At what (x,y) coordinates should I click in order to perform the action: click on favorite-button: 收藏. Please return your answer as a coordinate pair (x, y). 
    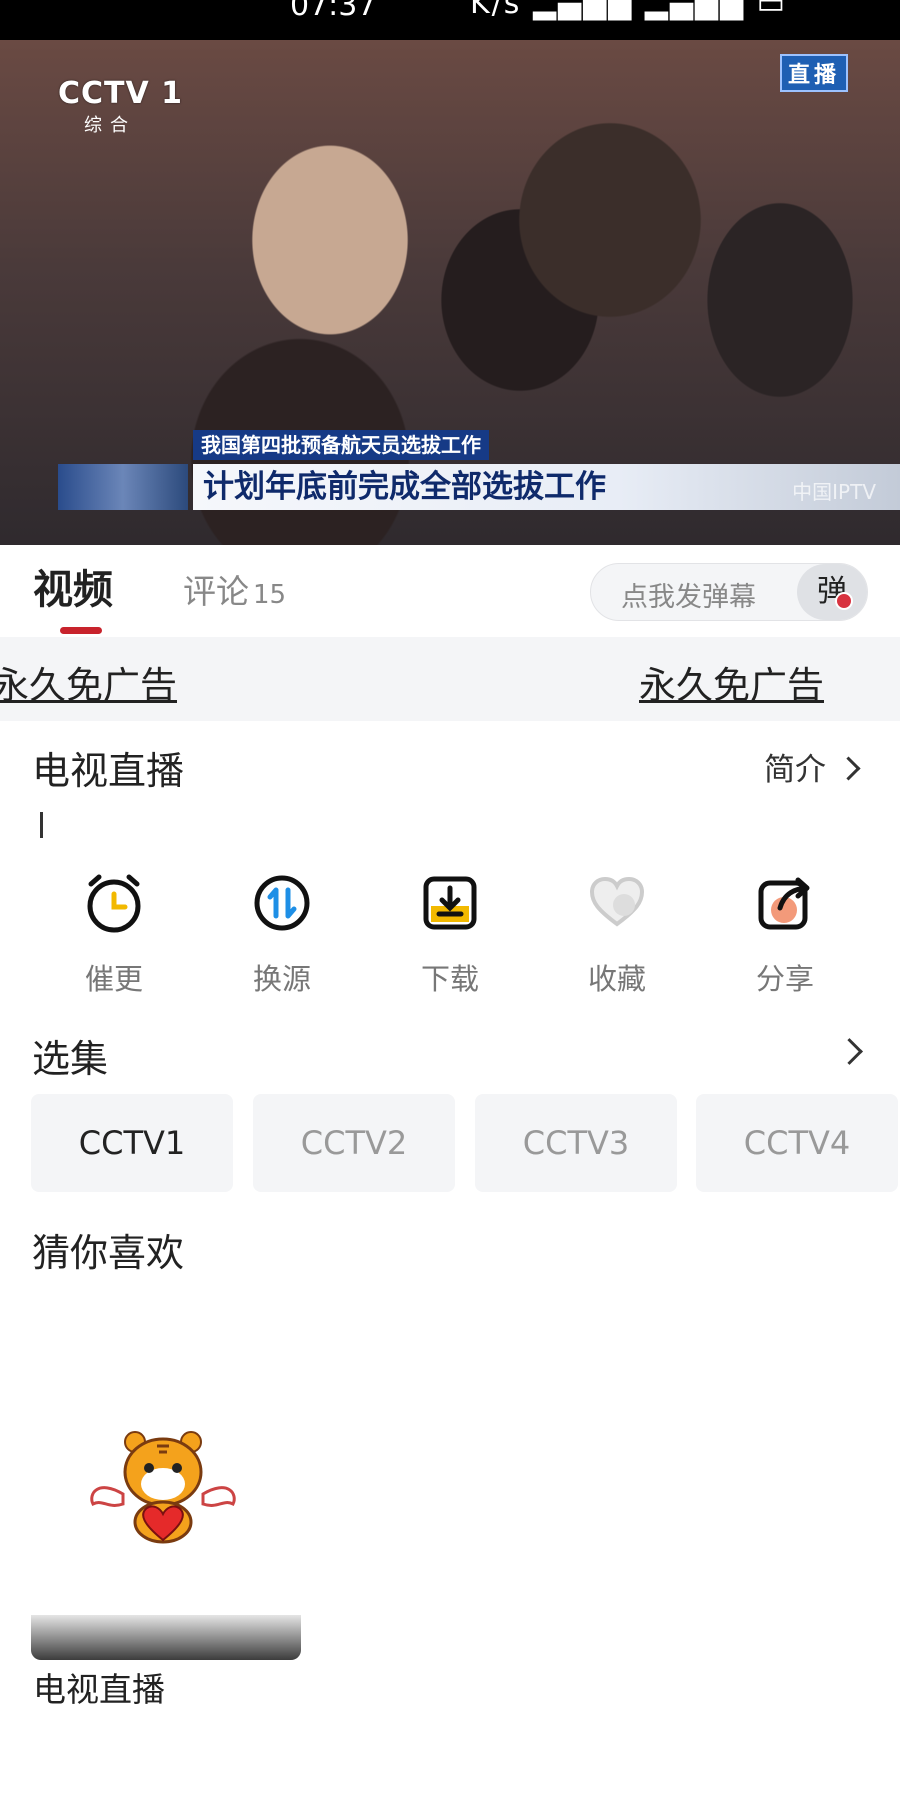
    Looking at the image, I should click on (617, 935).